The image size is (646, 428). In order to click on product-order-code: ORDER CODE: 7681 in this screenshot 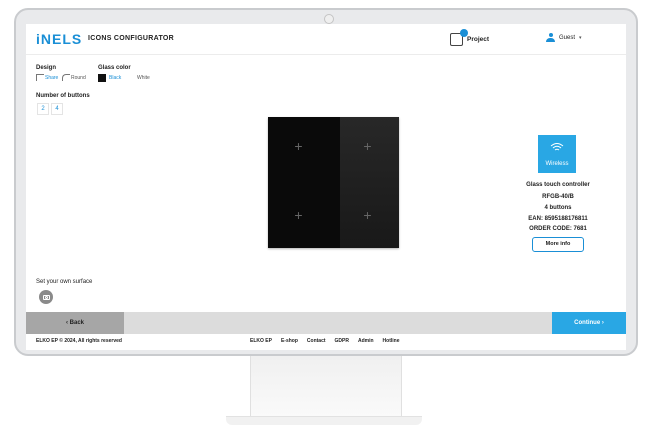, I will do `click(558, 229)`.